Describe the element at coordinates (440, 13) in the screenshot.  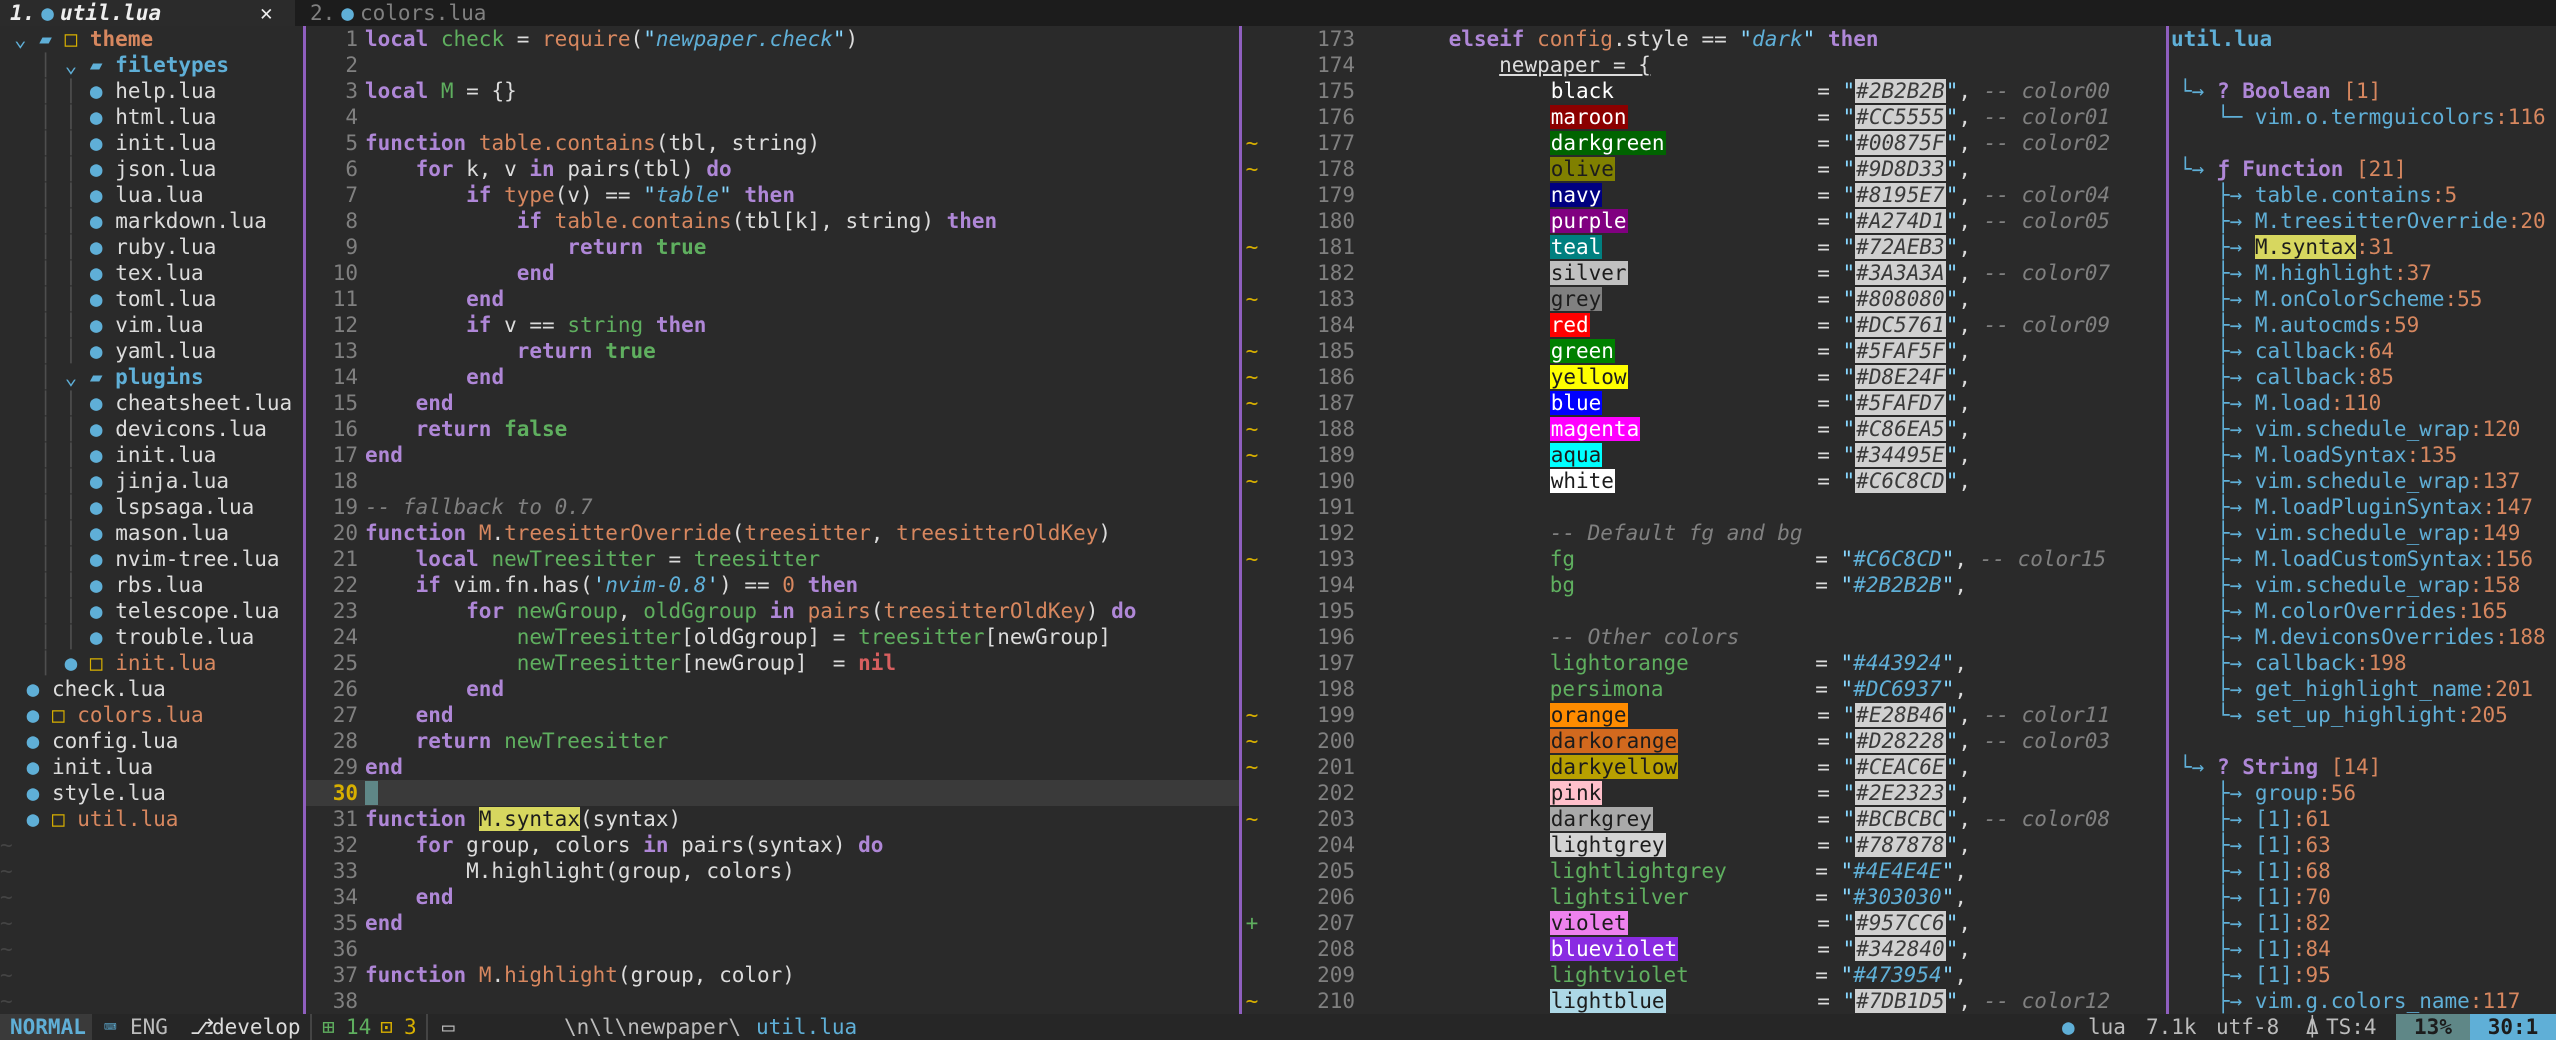
I see `tab-colors-lua: 2. ● colors.lua` at that location.